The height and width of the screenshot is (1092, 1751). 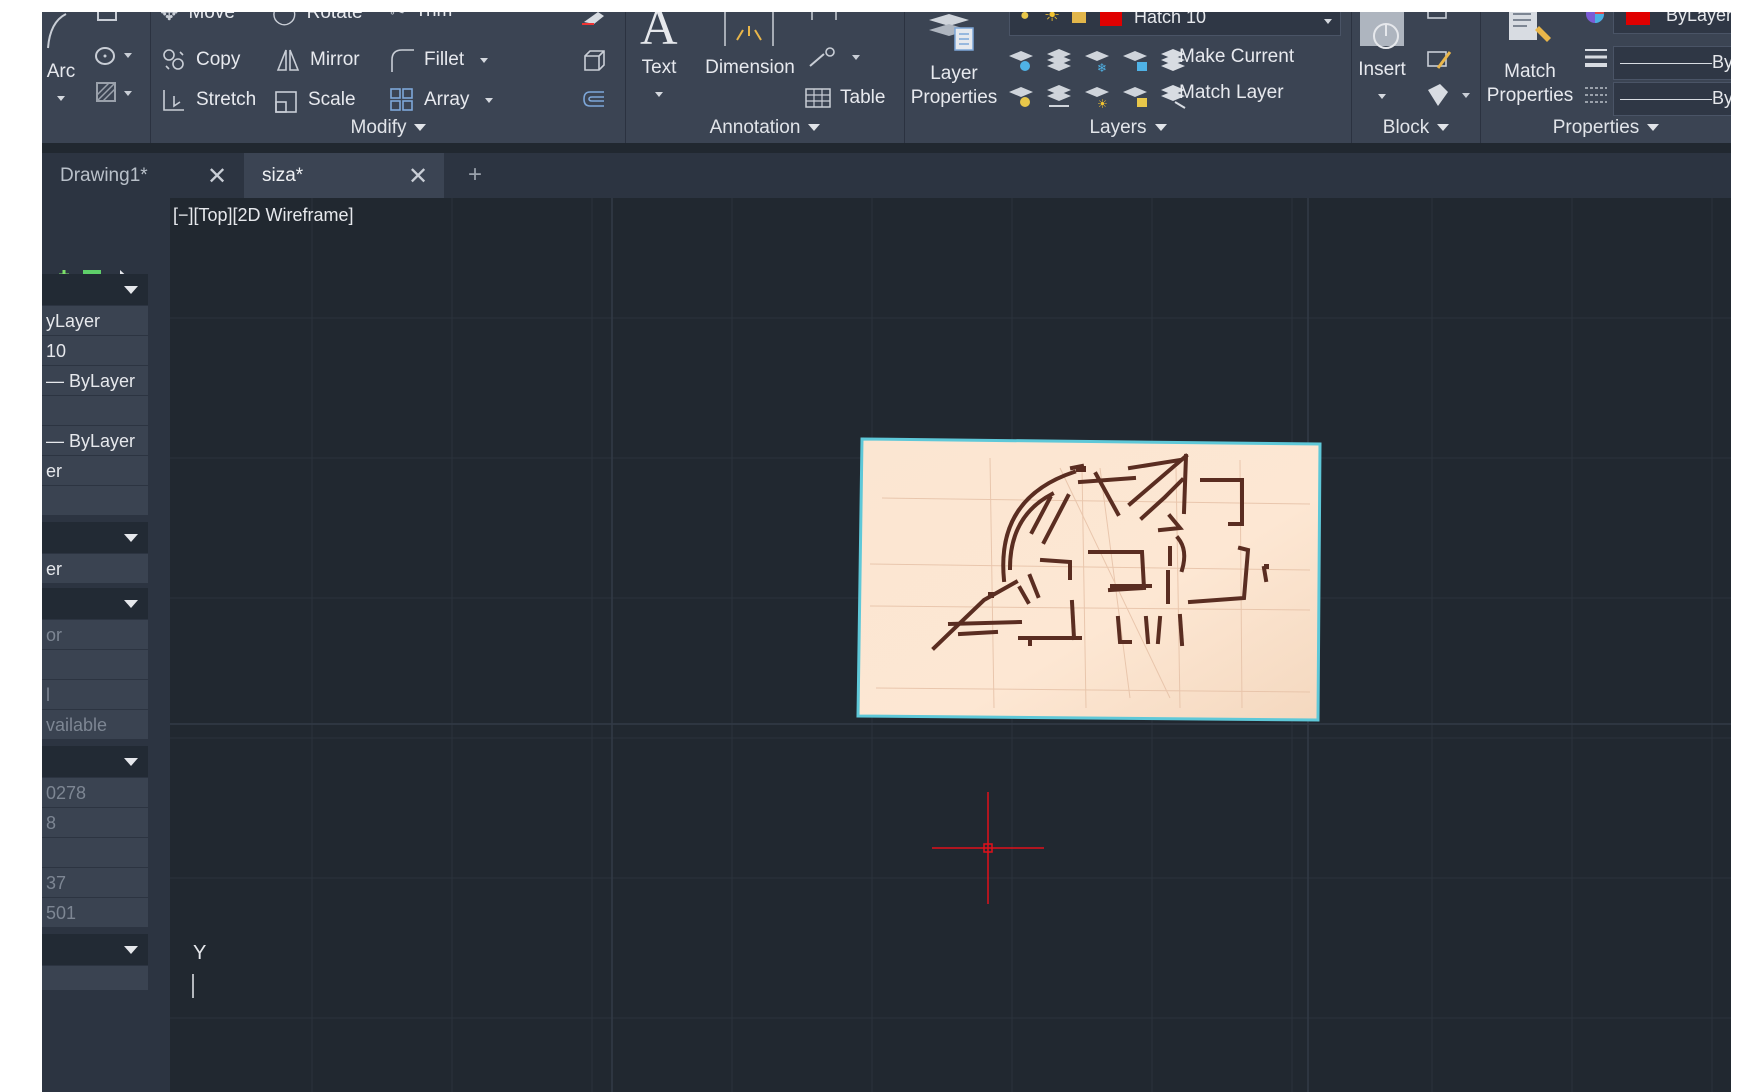 I want to click on palette-row-width: 501, so click(x=95, y=913).